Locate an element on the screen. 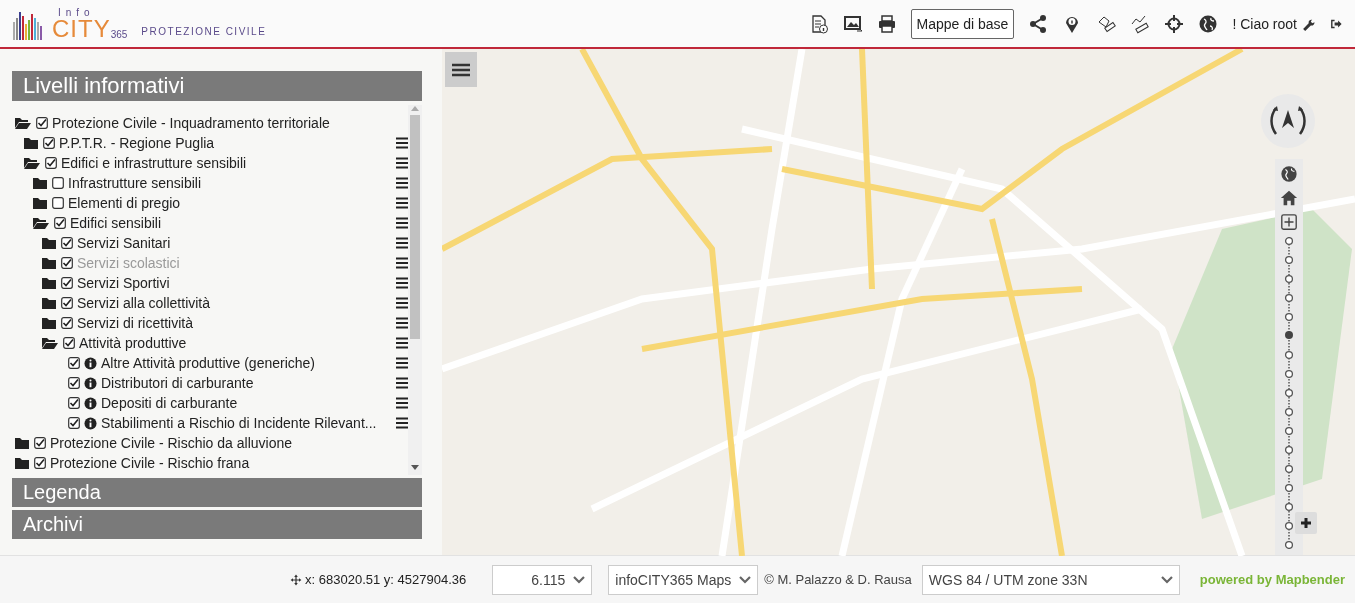 Image resolution: width=1355 pixels, height=603 pixels. section-header: Legenda is located at coordinates (217, 492).